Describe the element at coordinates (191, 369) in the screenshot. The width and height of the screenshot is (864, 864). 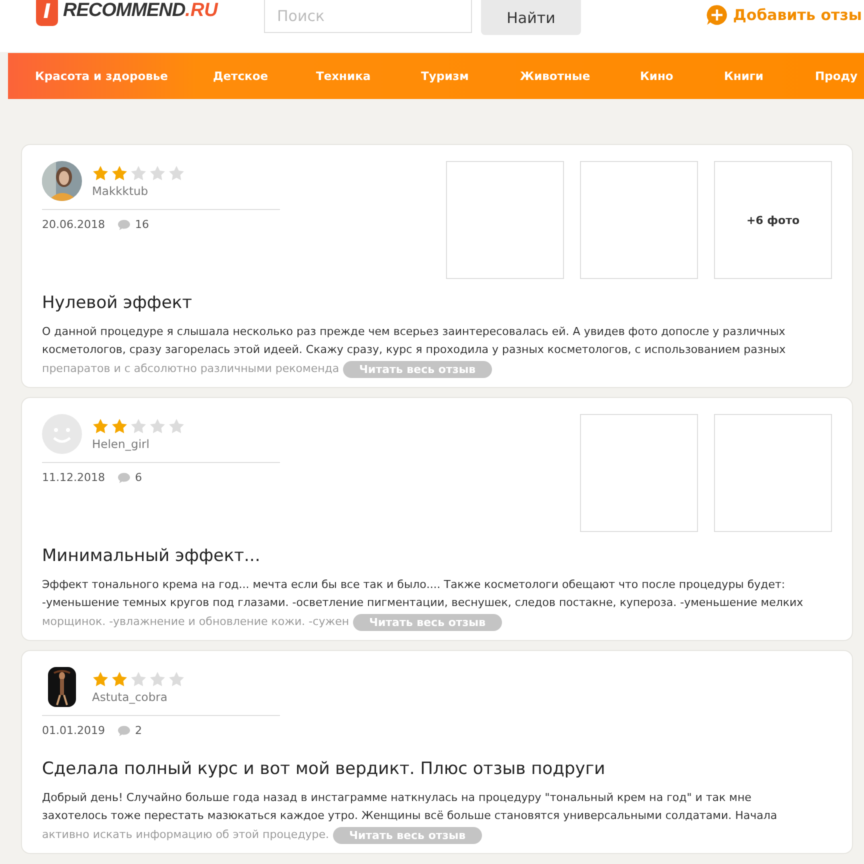
I see `review-text: препаратов и с абсолютно различными рекоменда` at that location.